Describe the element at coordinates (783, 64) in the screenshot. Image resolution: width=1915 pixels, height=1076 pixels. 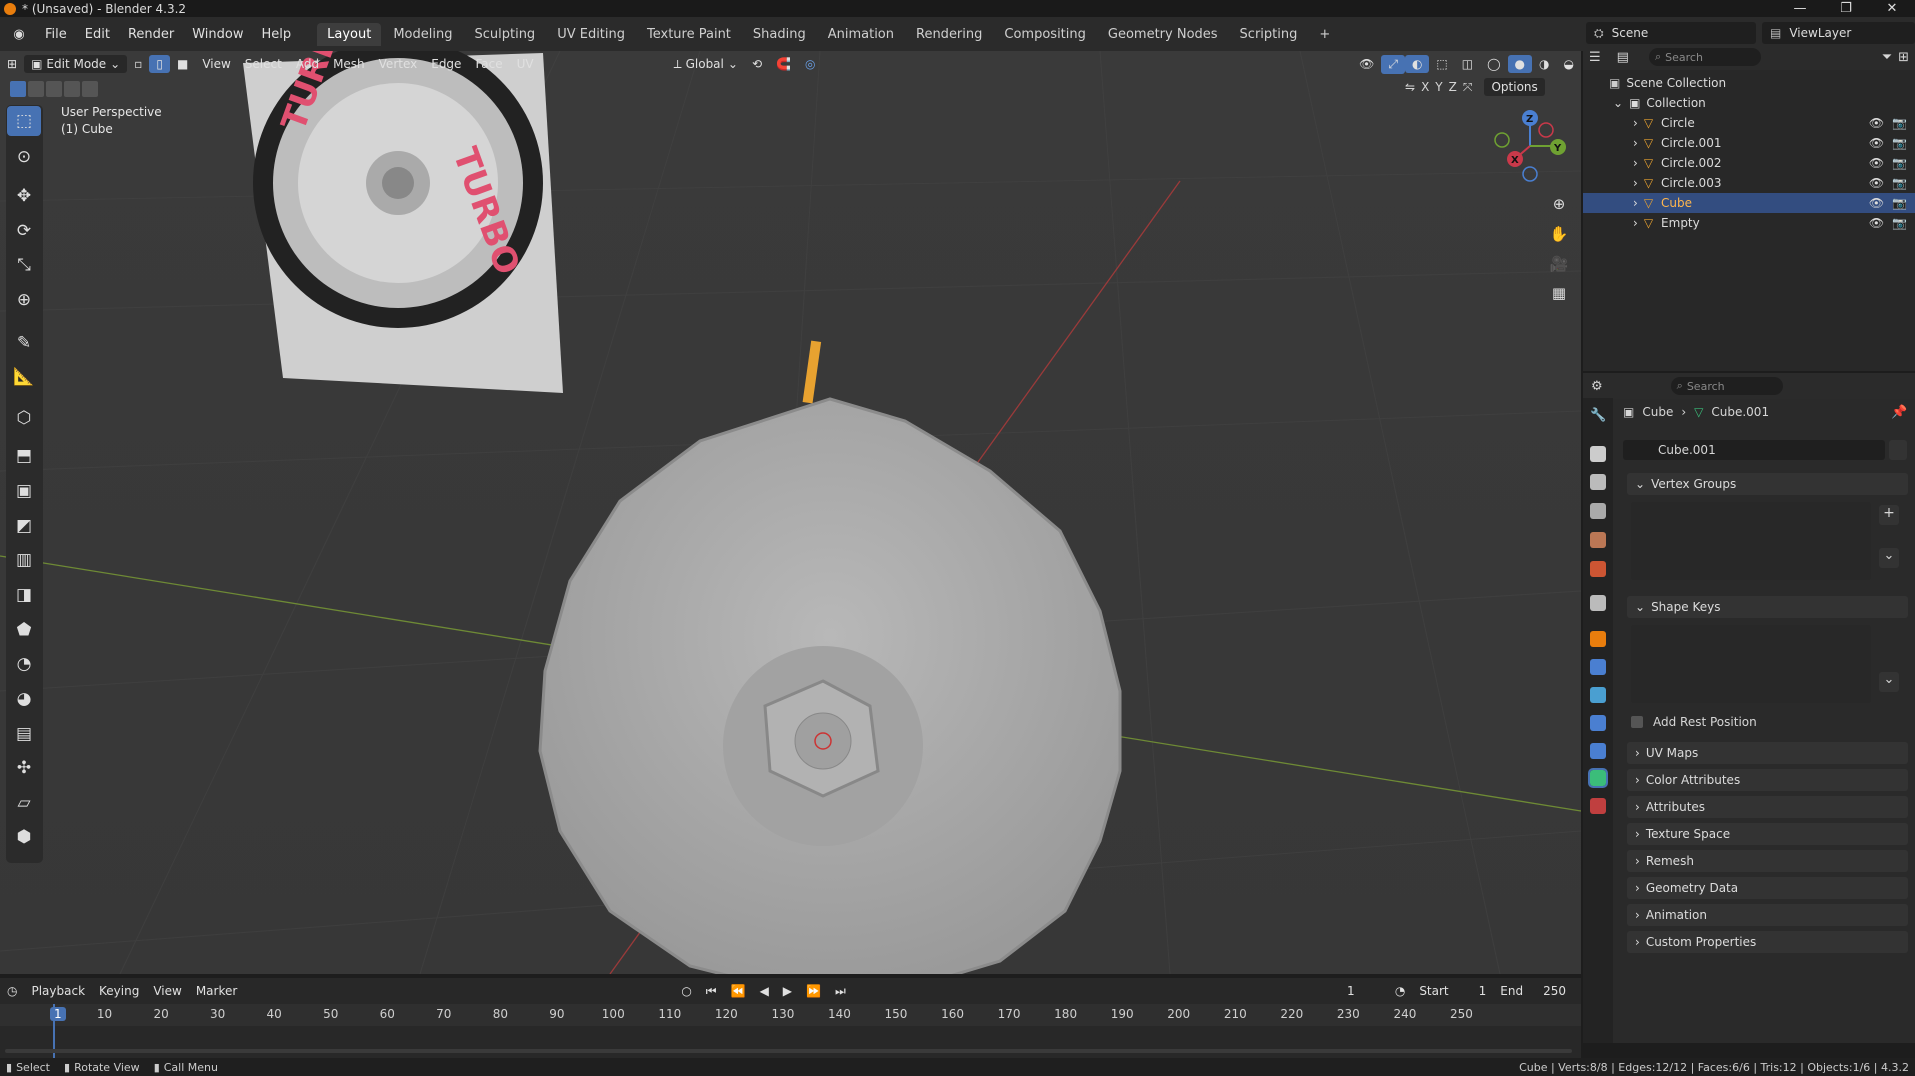
I see `snap-icon: 🧲` at that location.